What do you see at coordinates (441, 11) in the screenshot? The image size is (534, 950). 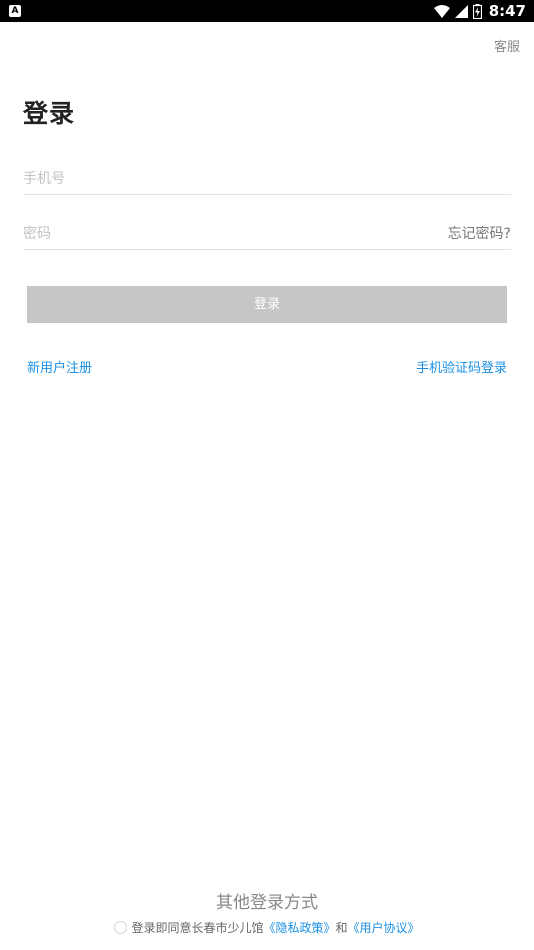 I see `wifi-icon` at bounding box center [441, 11].